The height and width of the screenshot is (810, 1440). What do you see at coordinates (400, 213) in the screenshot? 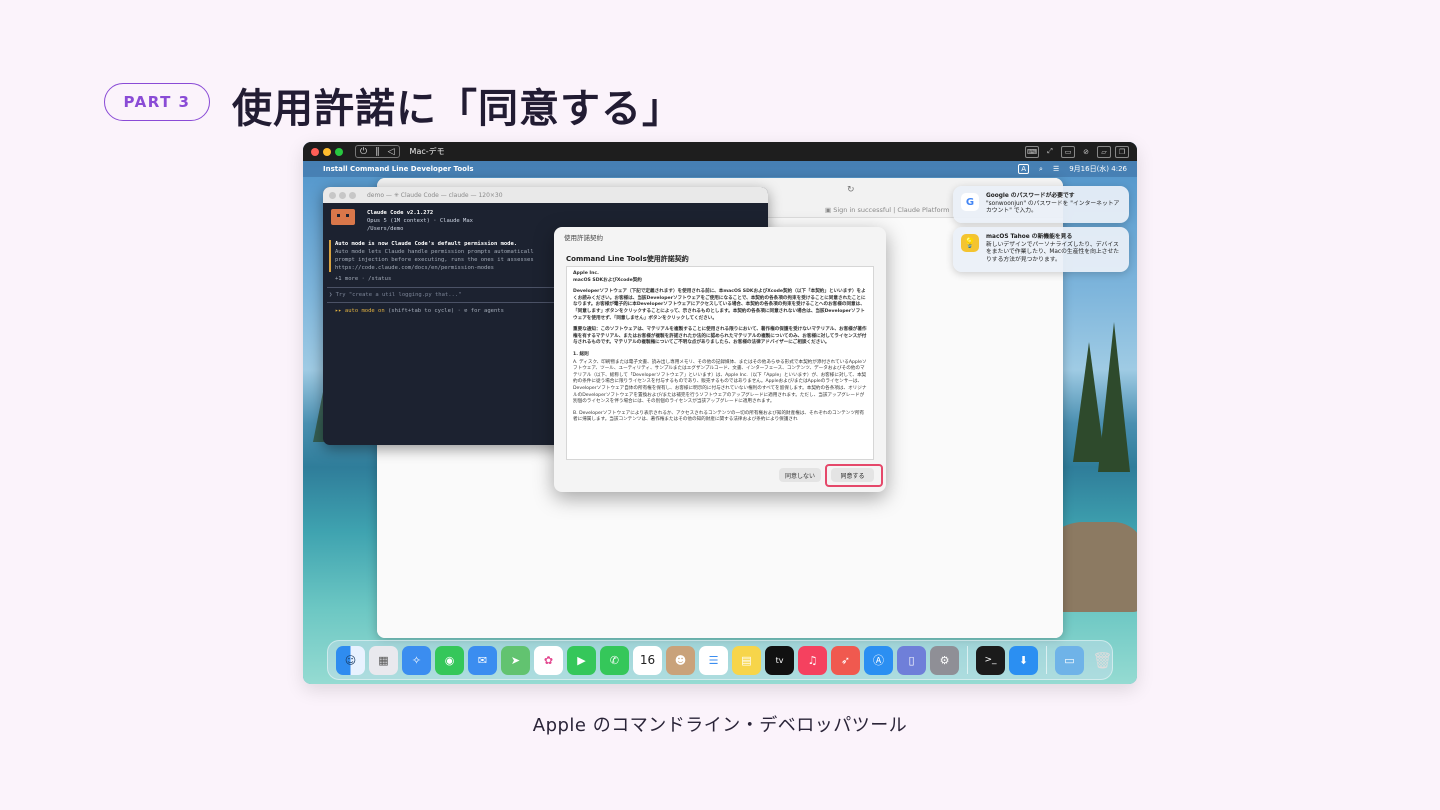
I see `app-version-line: Claude Code v2.1.272` at bounding box center [400, 213].